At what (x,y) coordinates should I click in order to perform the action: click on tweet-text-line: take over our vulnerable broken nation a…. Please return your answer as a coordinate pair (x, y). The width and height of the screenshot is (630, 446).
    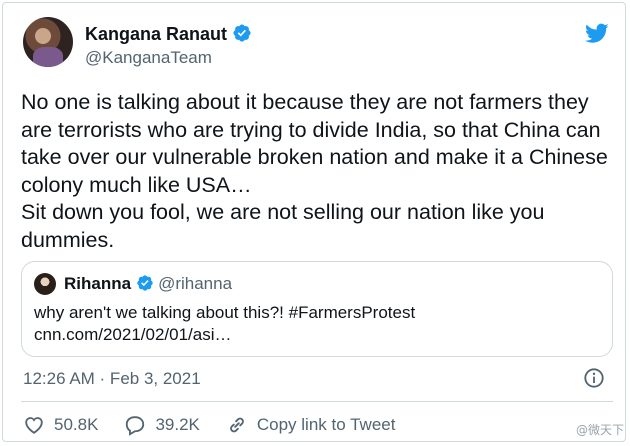
    Looking at the image, I should click on (314, 157).